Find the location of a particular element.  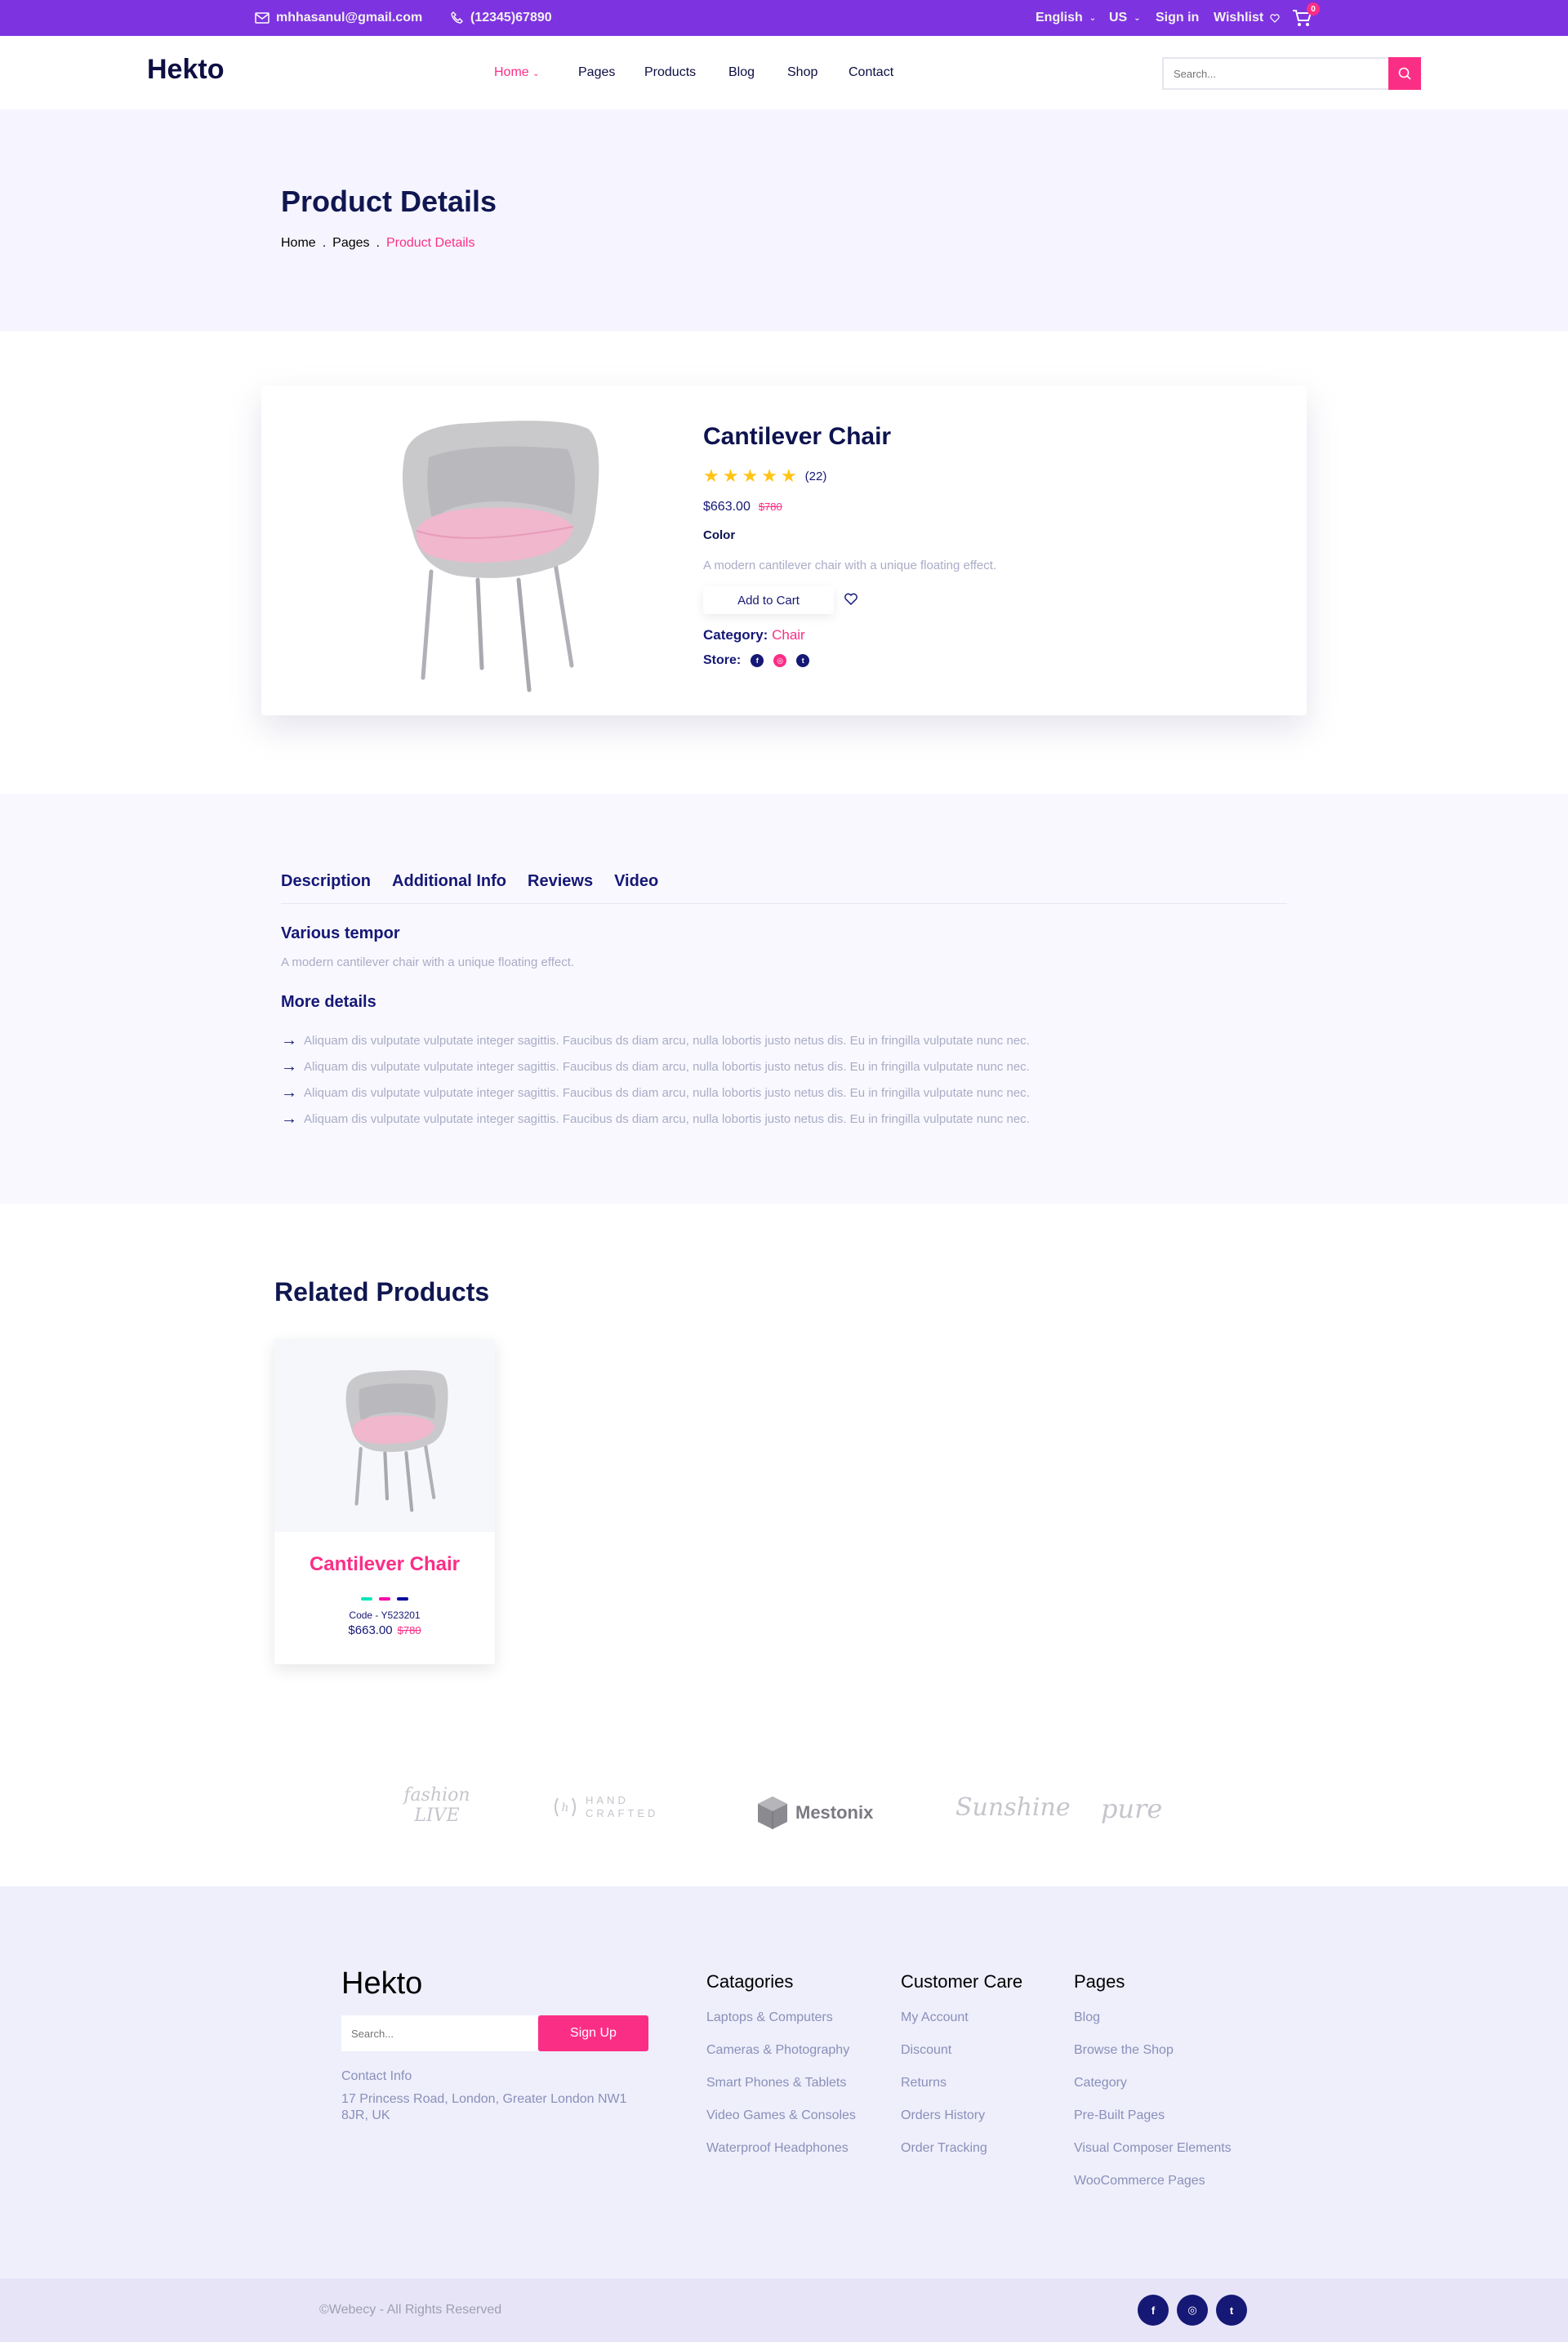

category-value: Chair is located at coordinates (788, 635).